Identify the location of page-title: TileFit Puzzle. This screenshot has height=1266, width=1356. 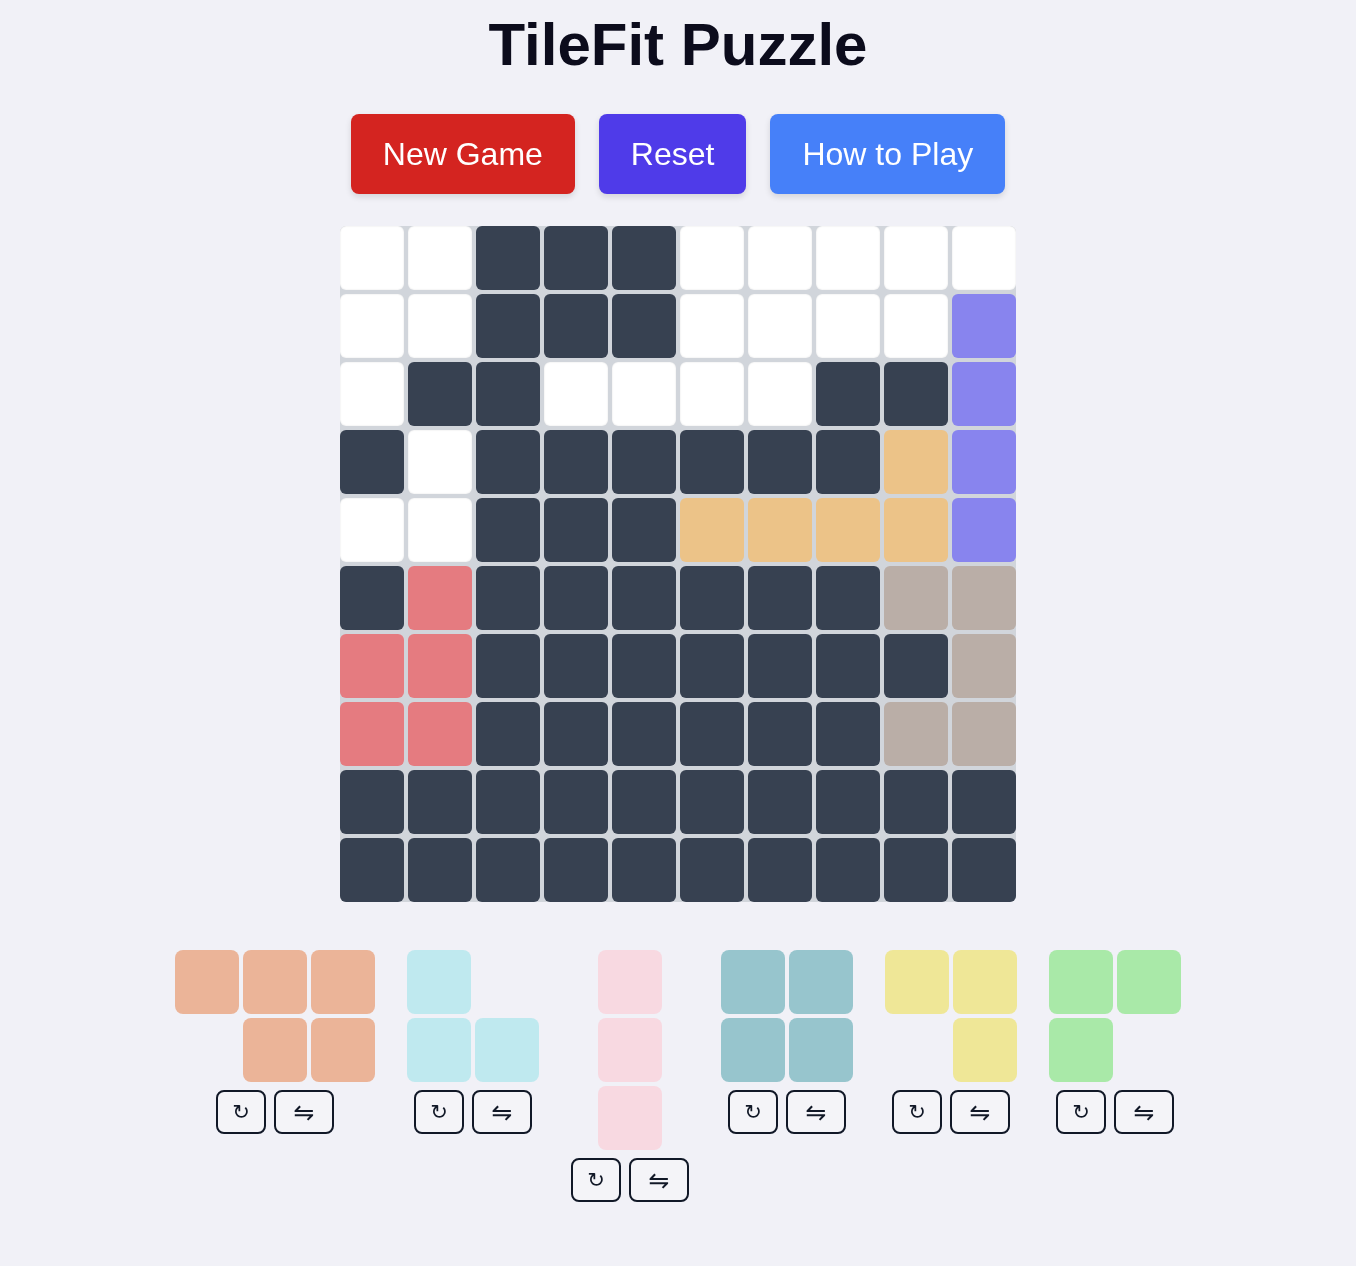
(678, 45).